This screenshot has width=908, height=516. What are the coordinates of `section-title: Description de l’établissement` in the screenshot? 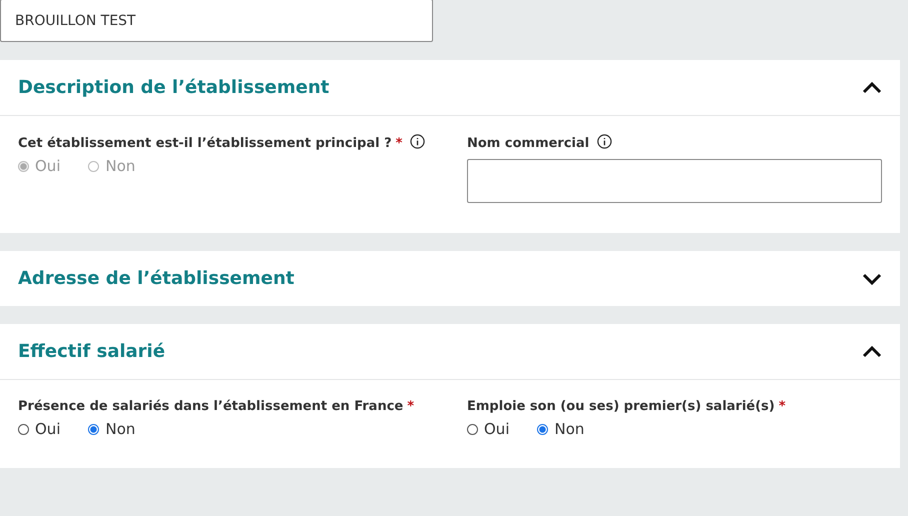 It's located at (174, 87).